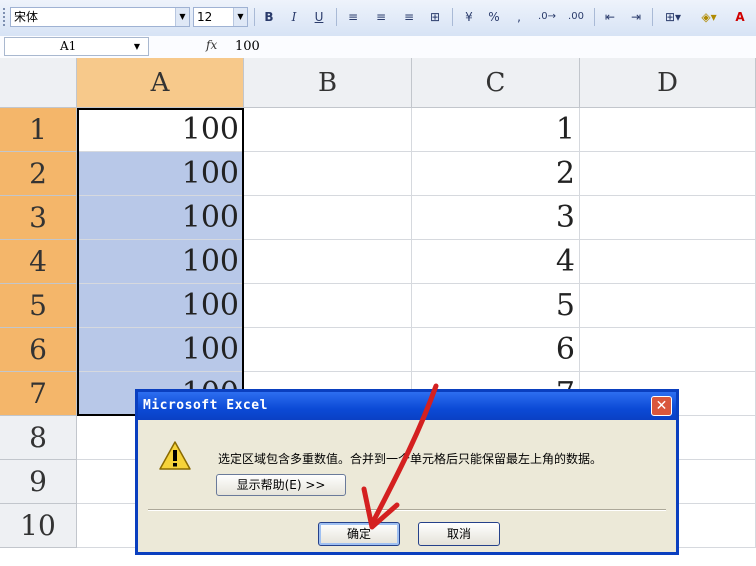 This screenshot has width=756, height=566. What do you see at coordinates (281, 485) in the screenshot?
I see `show-help-button: 显示帮助(E) >>` at bounding box center [281, 485].